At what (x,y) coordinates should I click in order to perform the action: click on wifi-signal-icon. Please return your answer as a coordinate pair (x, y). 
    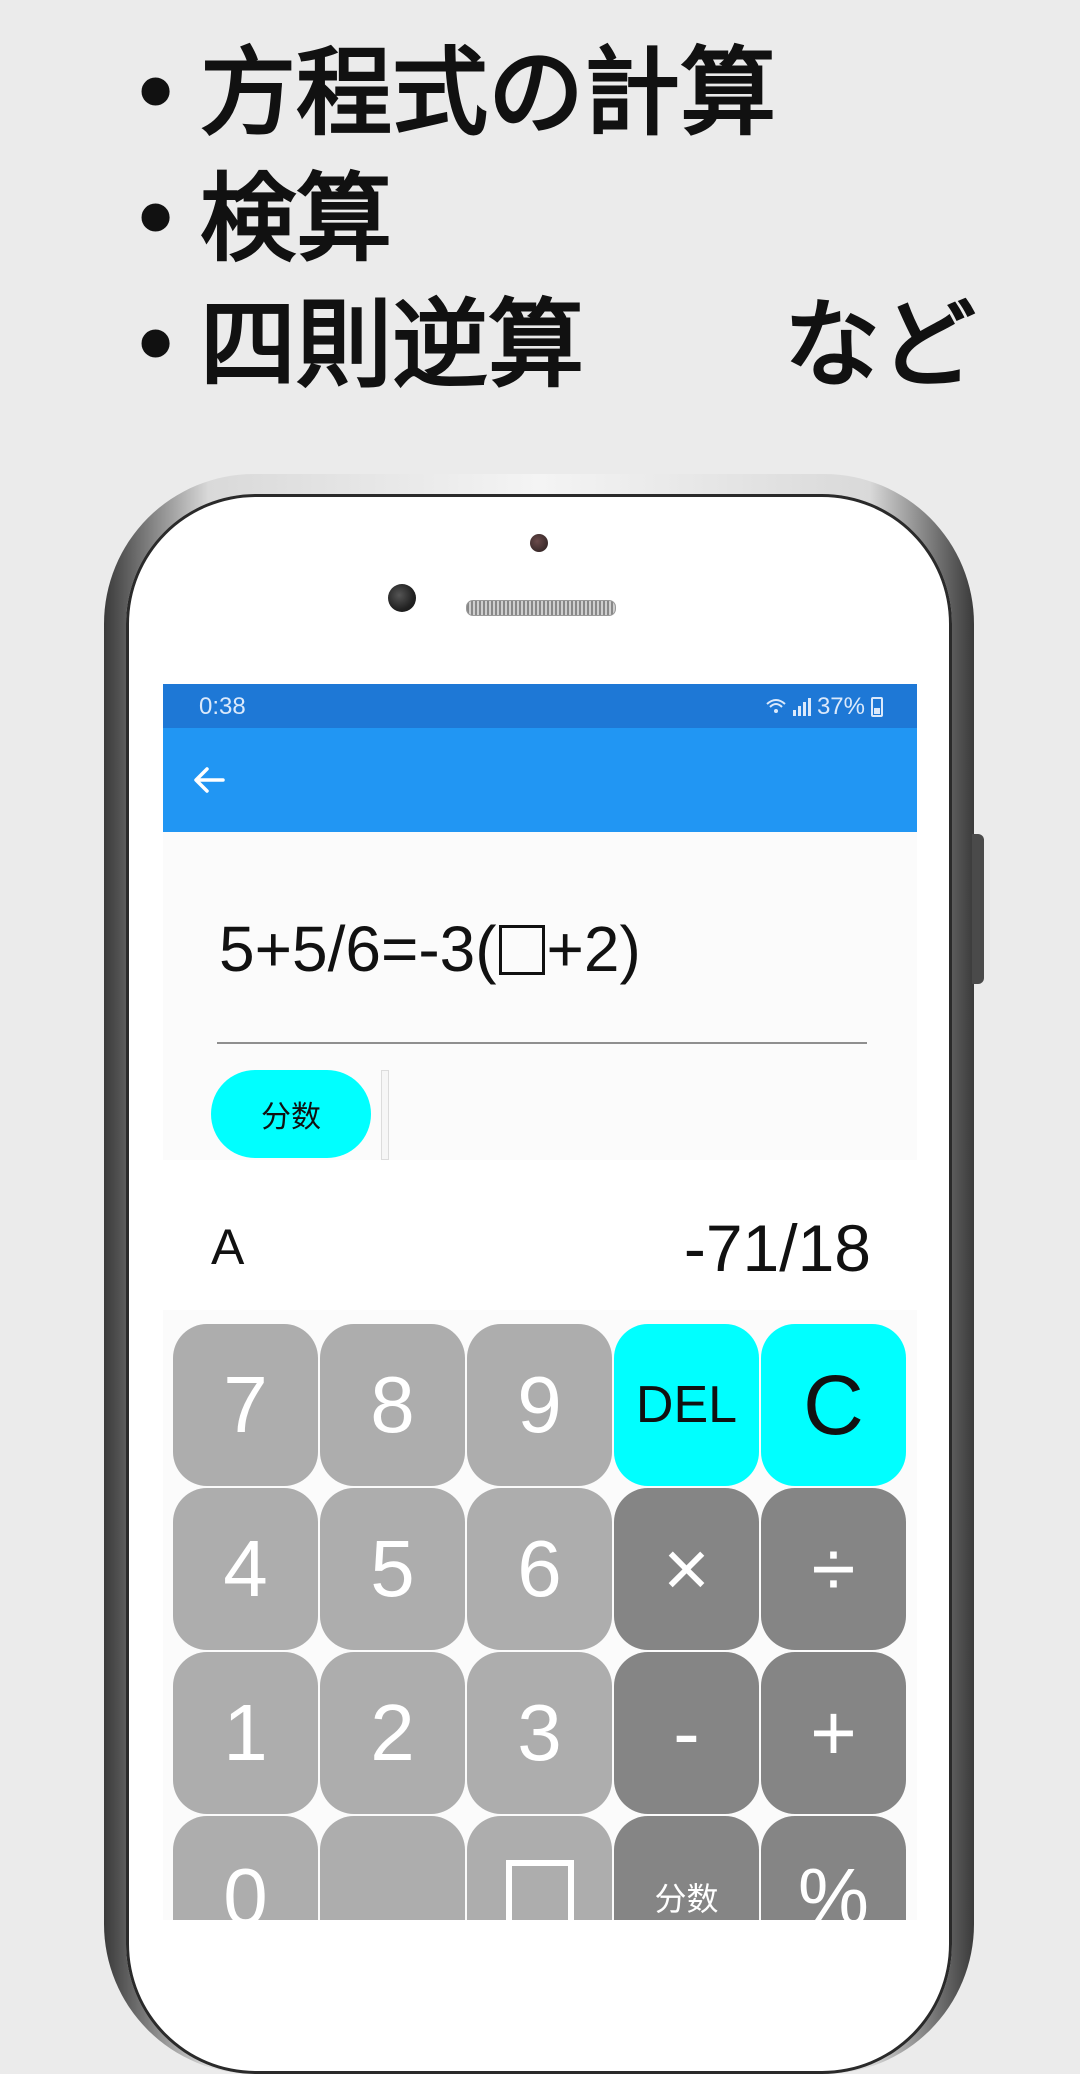
    Looking at the image, I should click on (788, 707).